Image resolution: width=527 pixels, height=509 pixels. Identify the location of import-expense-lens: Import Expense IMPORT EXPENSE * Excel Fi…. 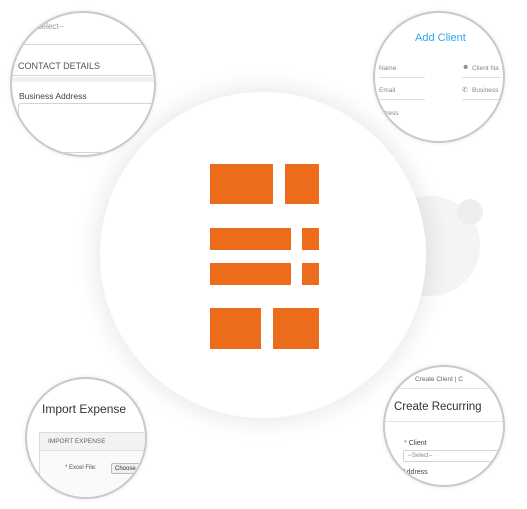
(86, 438).